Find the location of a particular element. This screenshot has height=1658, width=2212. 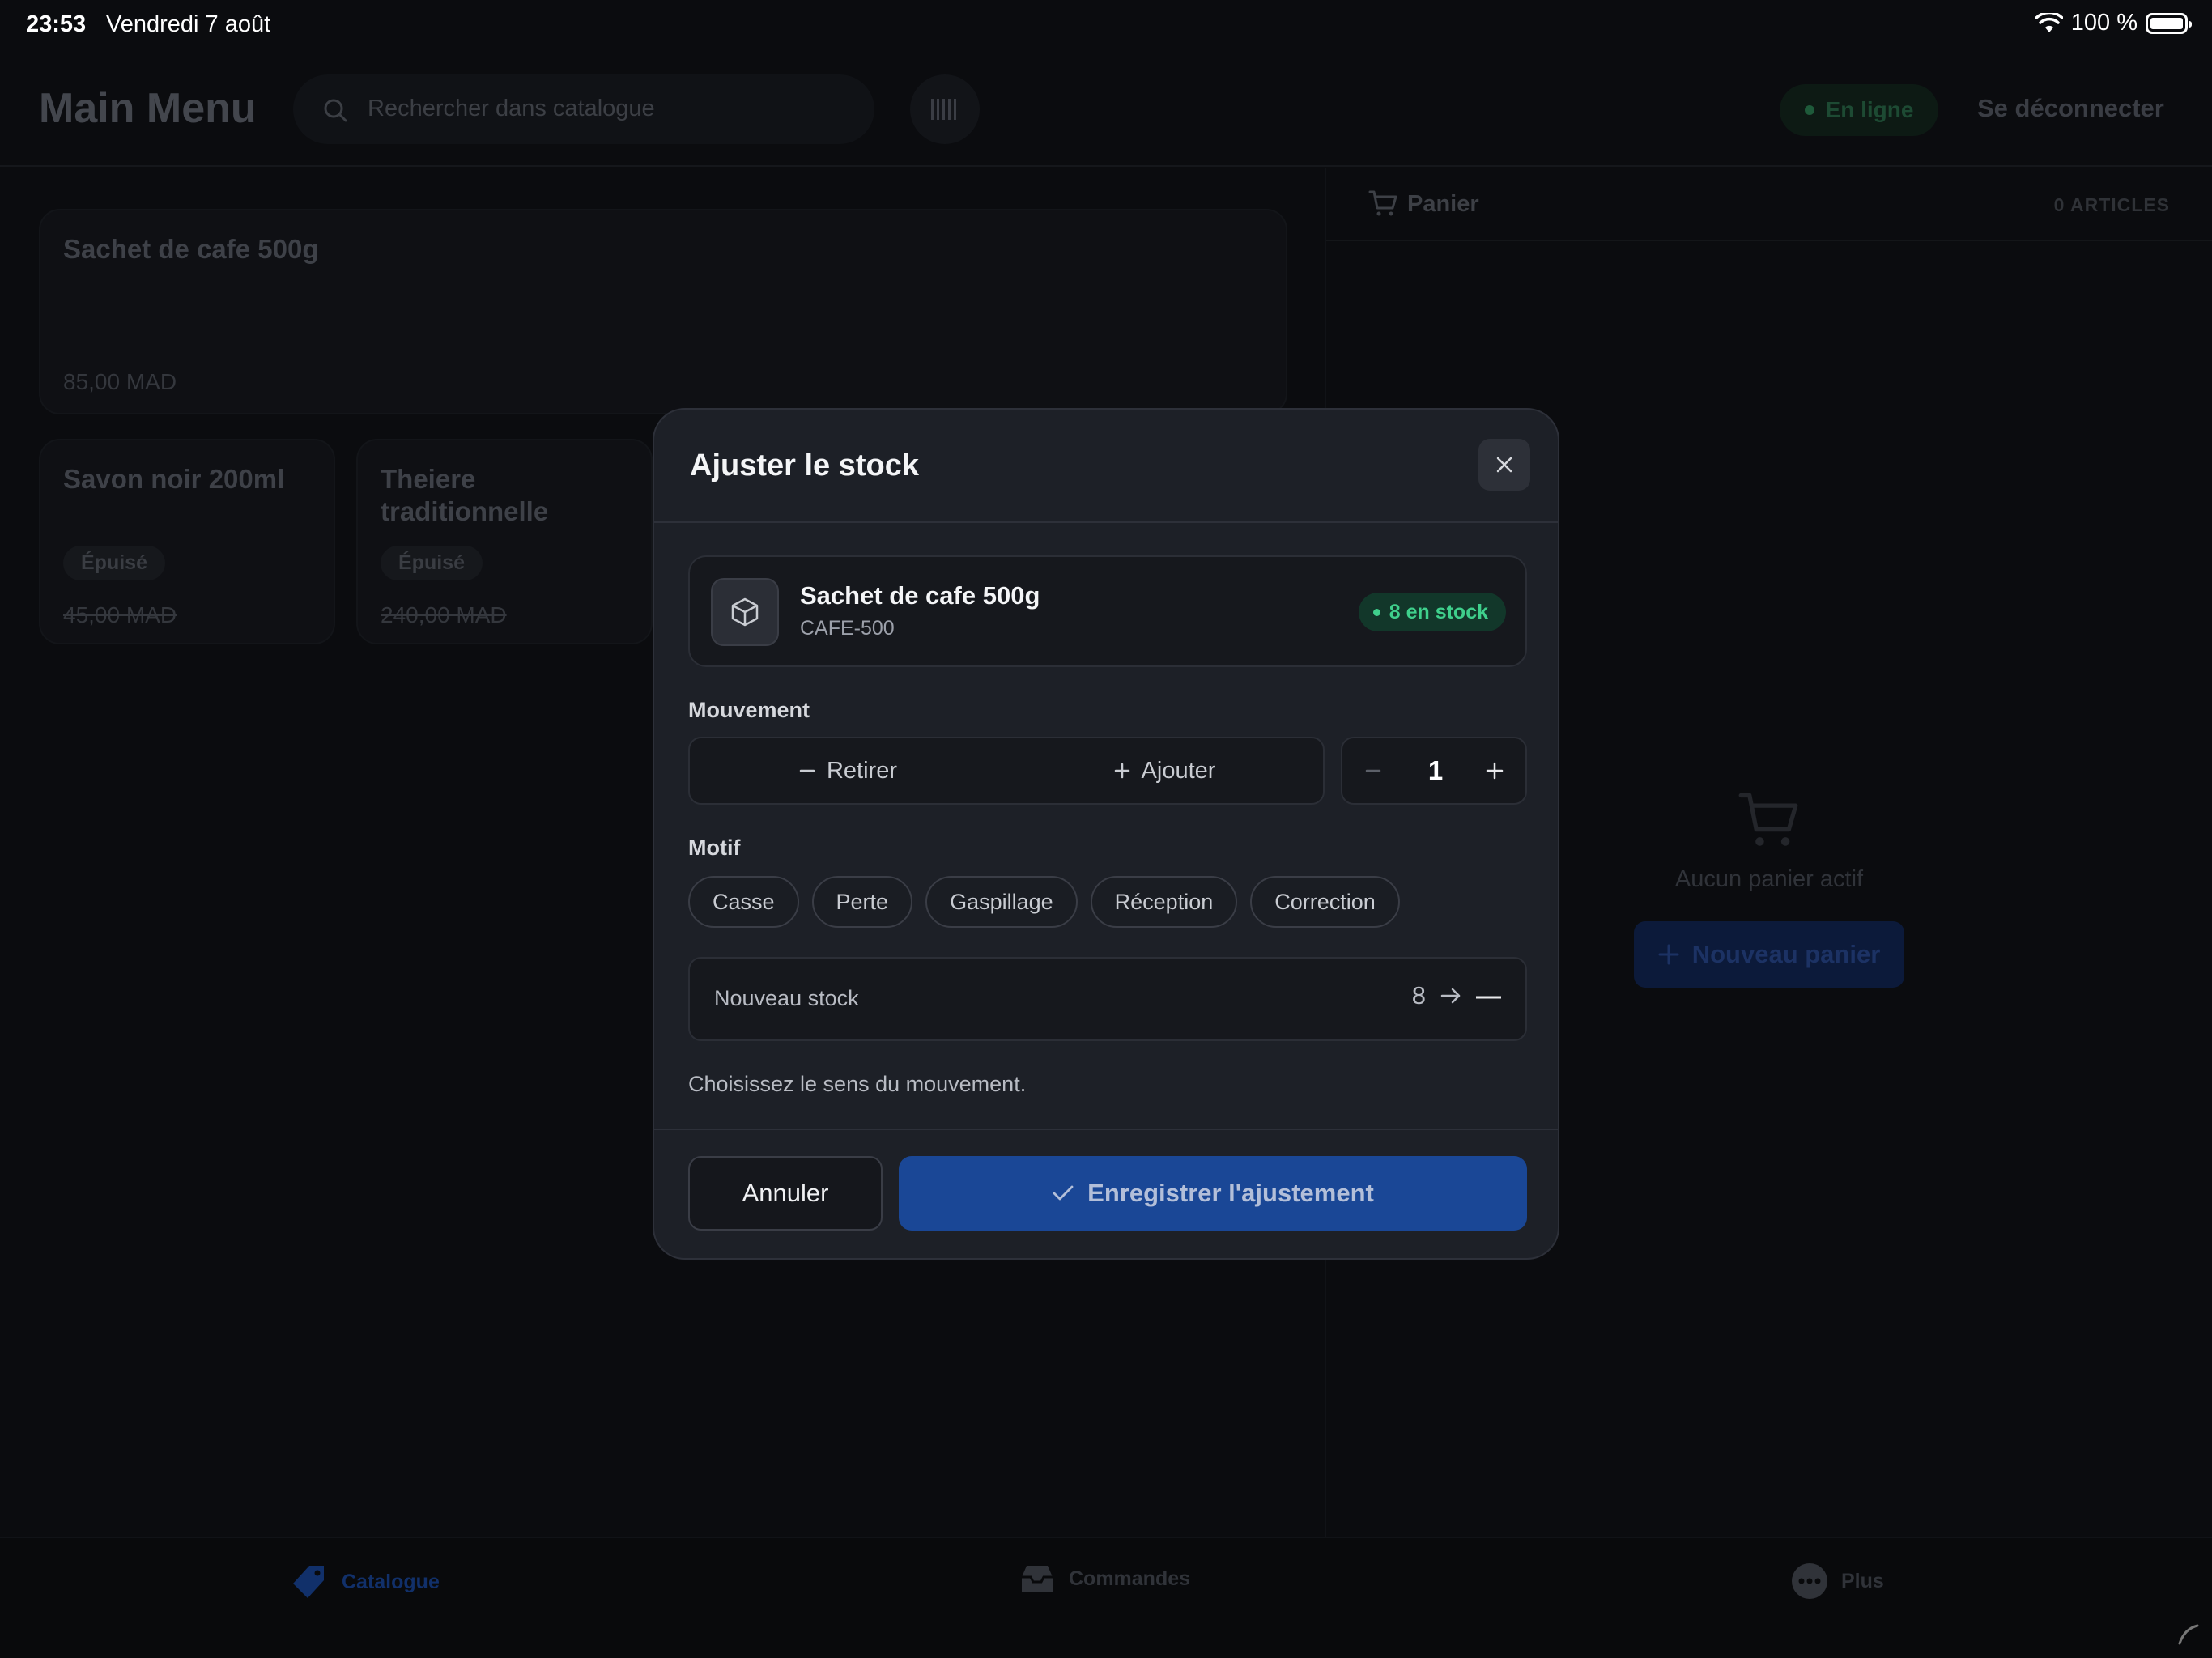

more-icon is located at coordinates (1810, 1581).